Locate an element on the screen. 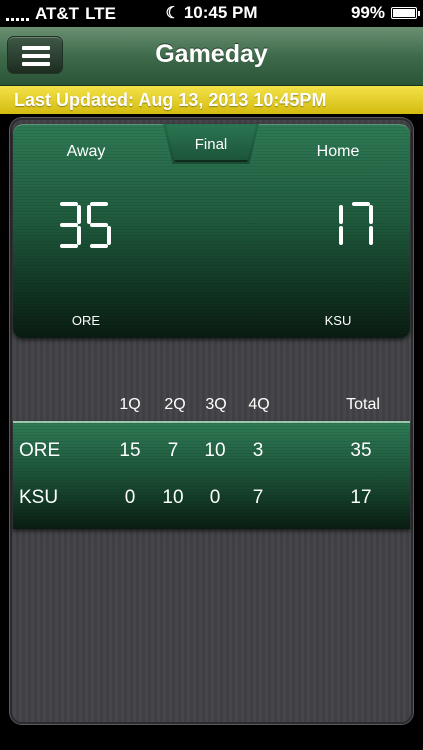 The image size is (423, 750). row-q3: 10 is located at coordinates (215, 450).